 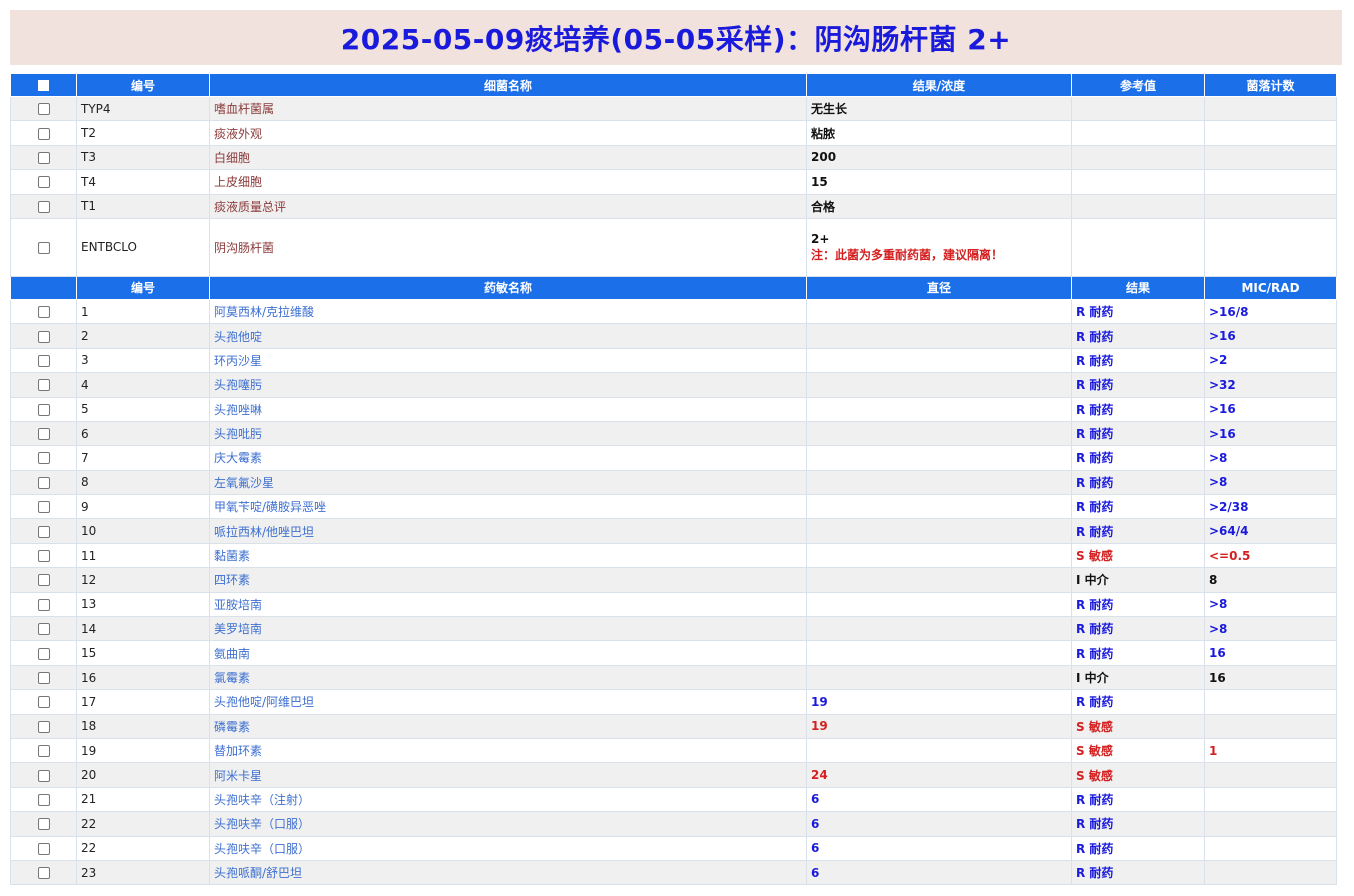 What do you see at coordinates (673, 85) in the screenshot?
I see `bacteria-header-row: 编号 细菌名称 结果/浓度 参考值 菌落计数` at bounding box center [673, 85].